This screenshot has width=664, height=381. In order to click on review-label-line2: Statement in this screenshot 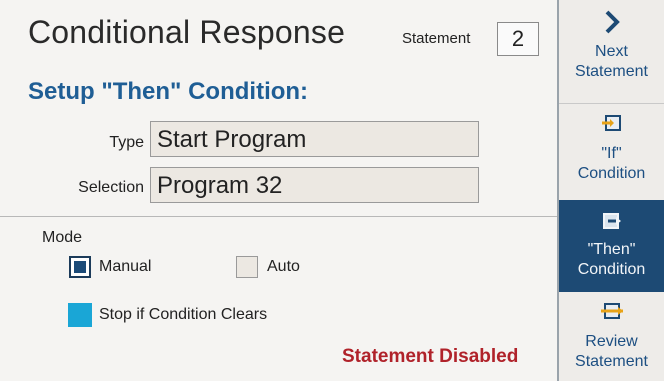, I will do `click(611, 361)`.